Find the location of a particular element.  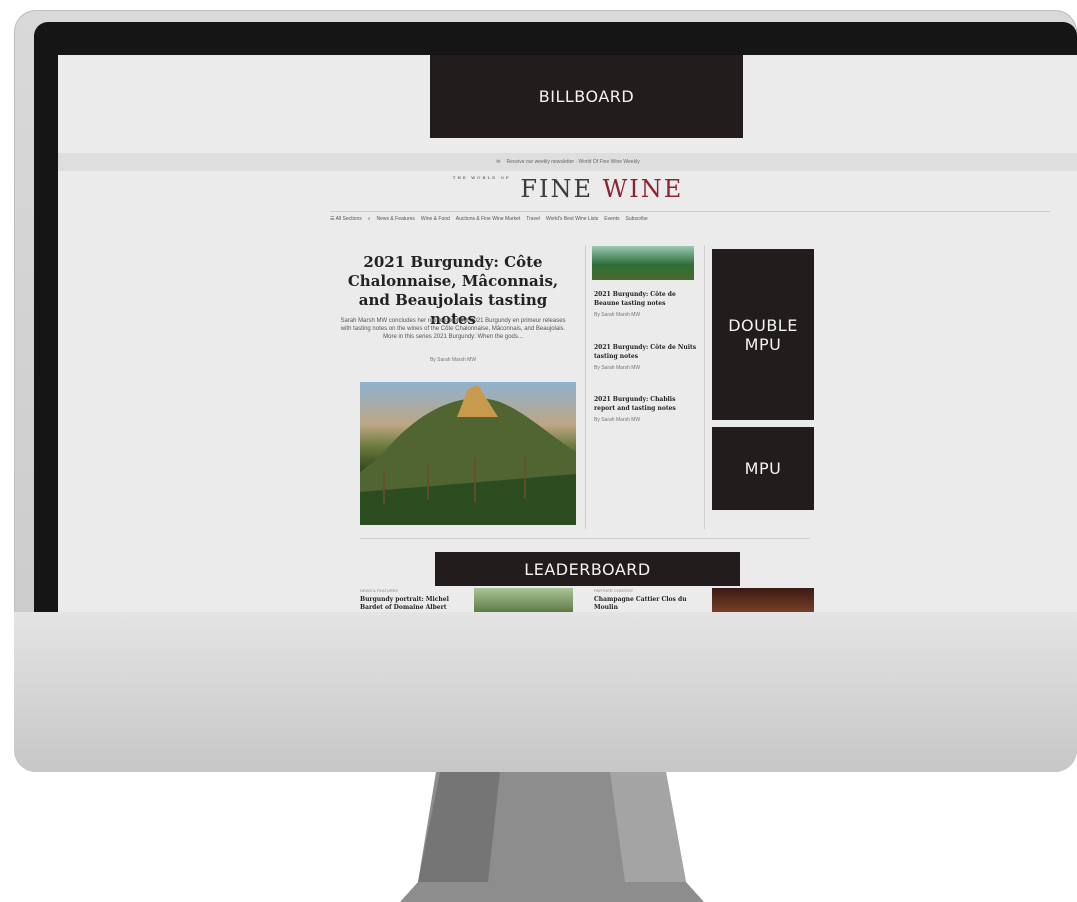

nav-item-auctions: Auctions & Fine Wine Market is located at coordinates (488, 219).